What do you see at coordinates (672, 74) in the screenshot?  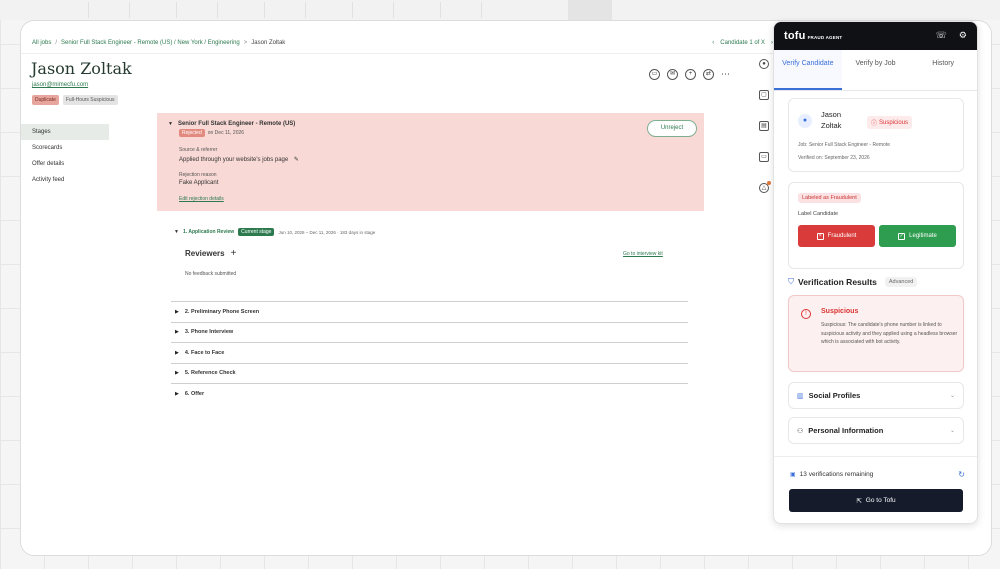 I see `email-icon: ✉` at bounding box center [672, 74].